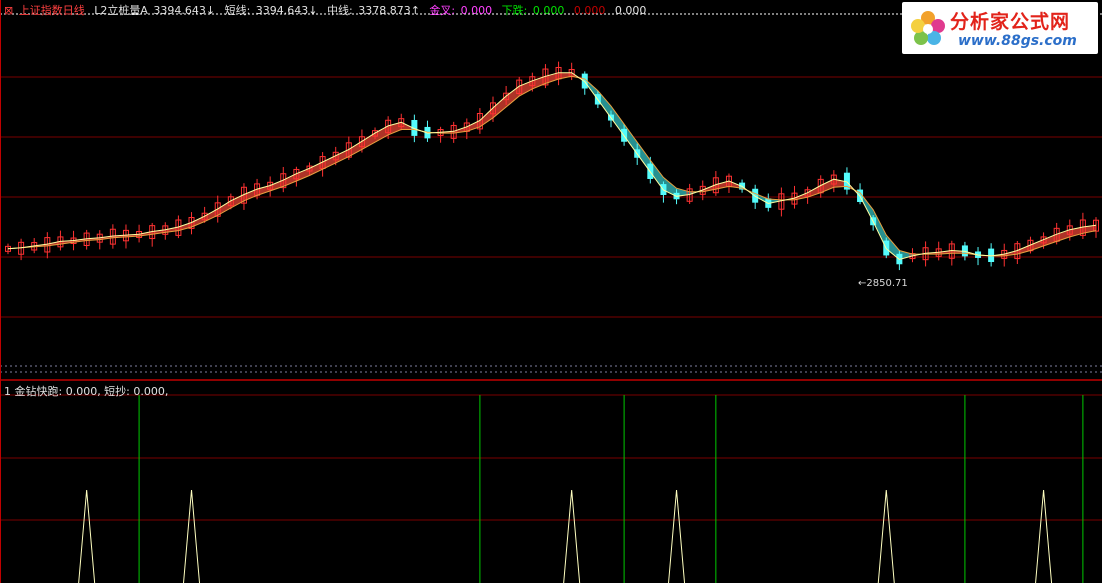 Image resolution: width=1102 pixels, height=583 pixels. I want to click on site-logo: 分析家公式网 www.88gs.com, so click(1000, 28).